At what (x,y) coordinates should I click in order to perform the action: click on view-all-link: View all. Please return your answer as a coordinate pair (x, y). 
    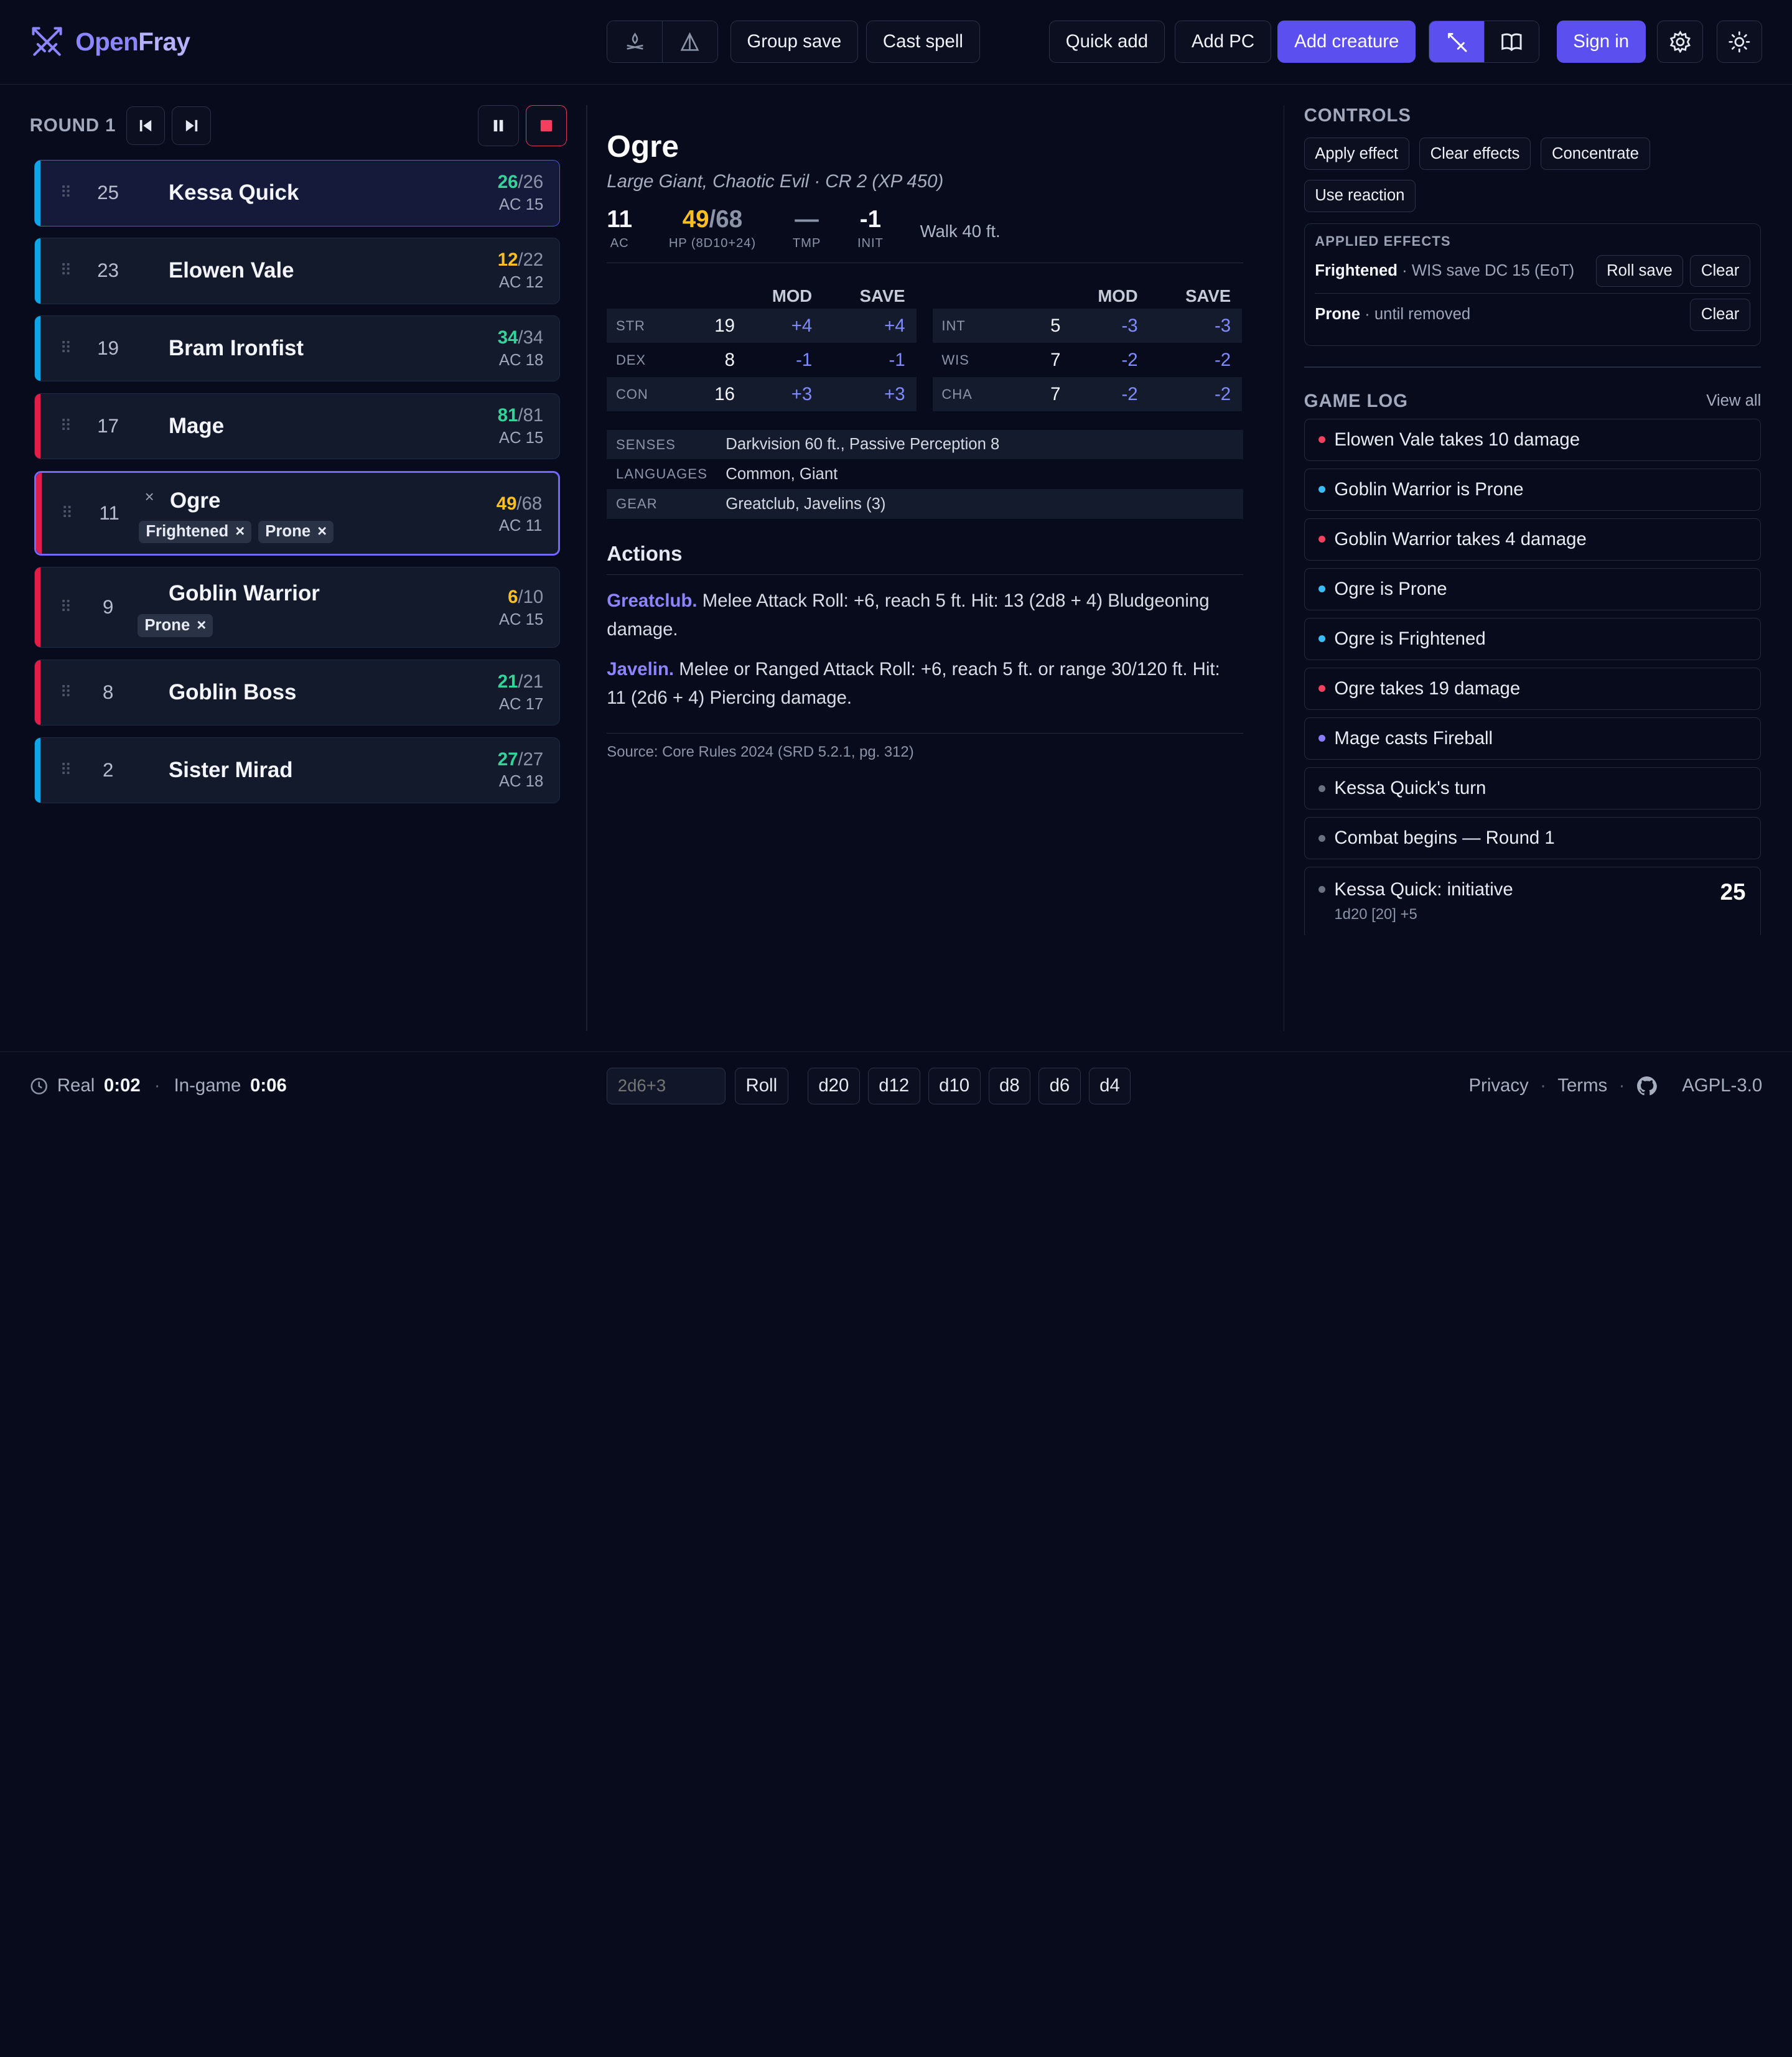
    Looking at the image, I should click on (1734, 401).